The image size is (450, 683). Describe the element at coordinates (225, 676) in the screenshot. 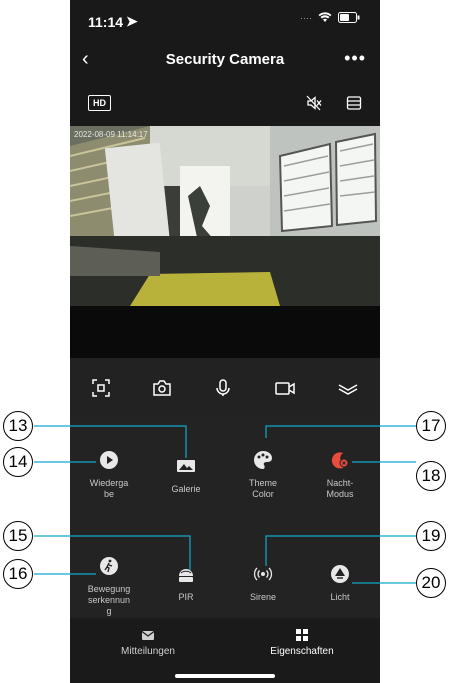

I see `home-indicator` at that location.